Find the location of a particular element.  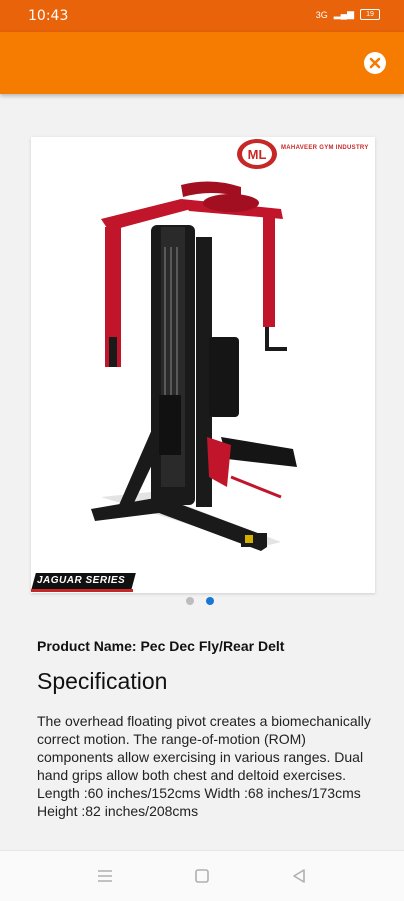

series-stripe is located at coordinates (82, 590).